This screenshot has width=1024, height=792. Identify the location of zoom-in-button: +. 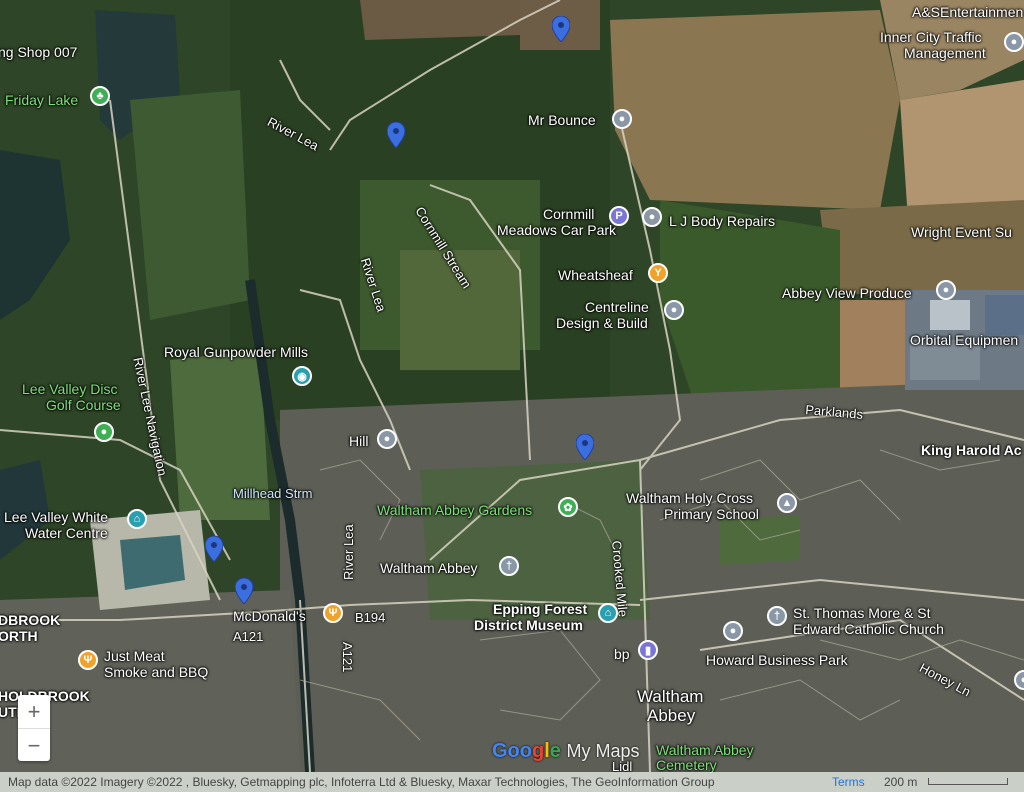
(34, 711).